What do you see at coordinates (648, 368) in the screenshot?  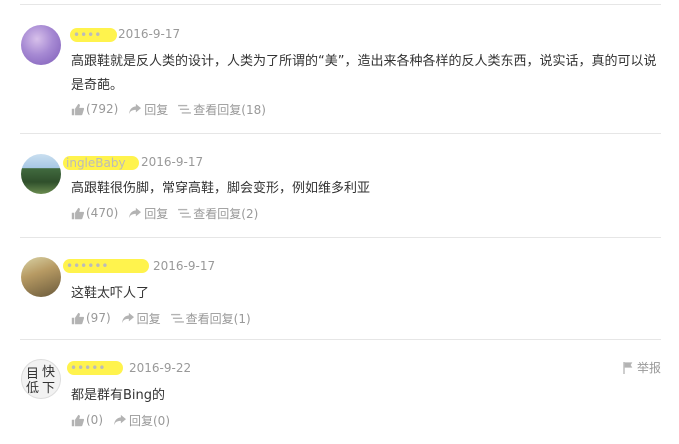 I see `report-label: 举报` at bounding box center [648, 368].